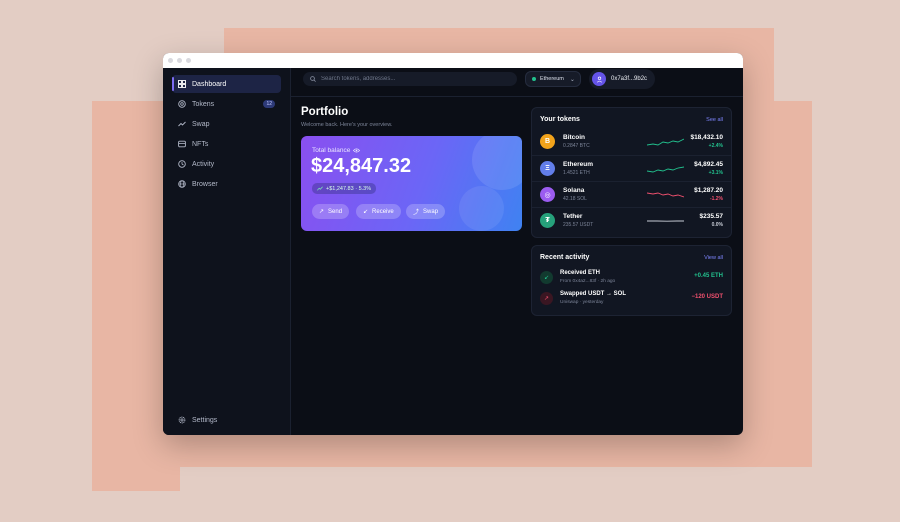  What do you see at coordinates (706, 137) in the screenshot?
I see `token-value: $18,432.10` at bounding box center [706, 137].